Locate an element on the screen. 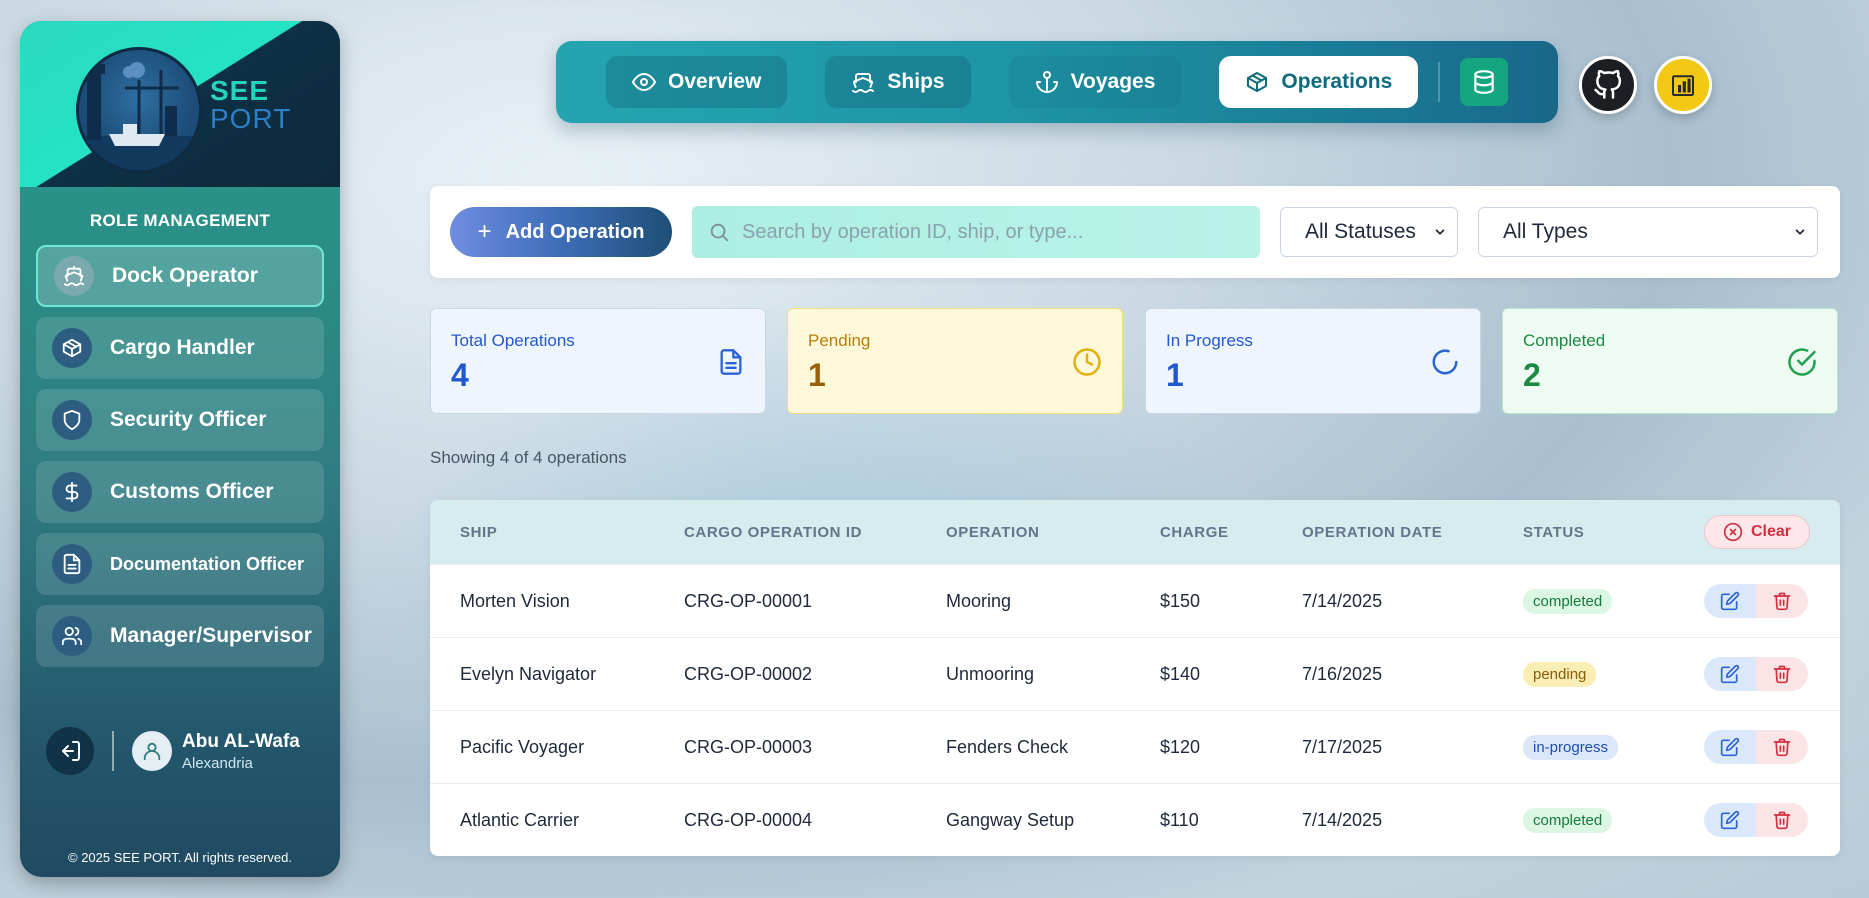 The height and width of the screenshot is (898, 1869). stat-card-completed: Completed 2 is located at coordinates (1670, 361).